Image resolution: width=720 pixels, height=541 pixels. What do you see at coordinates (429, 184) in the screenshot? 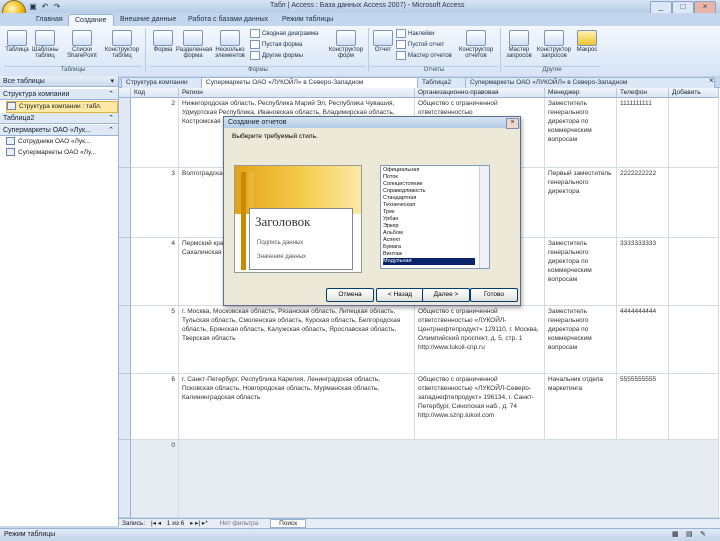
I see `list-item: Солнцестояние` at bounding box center [429, 184].